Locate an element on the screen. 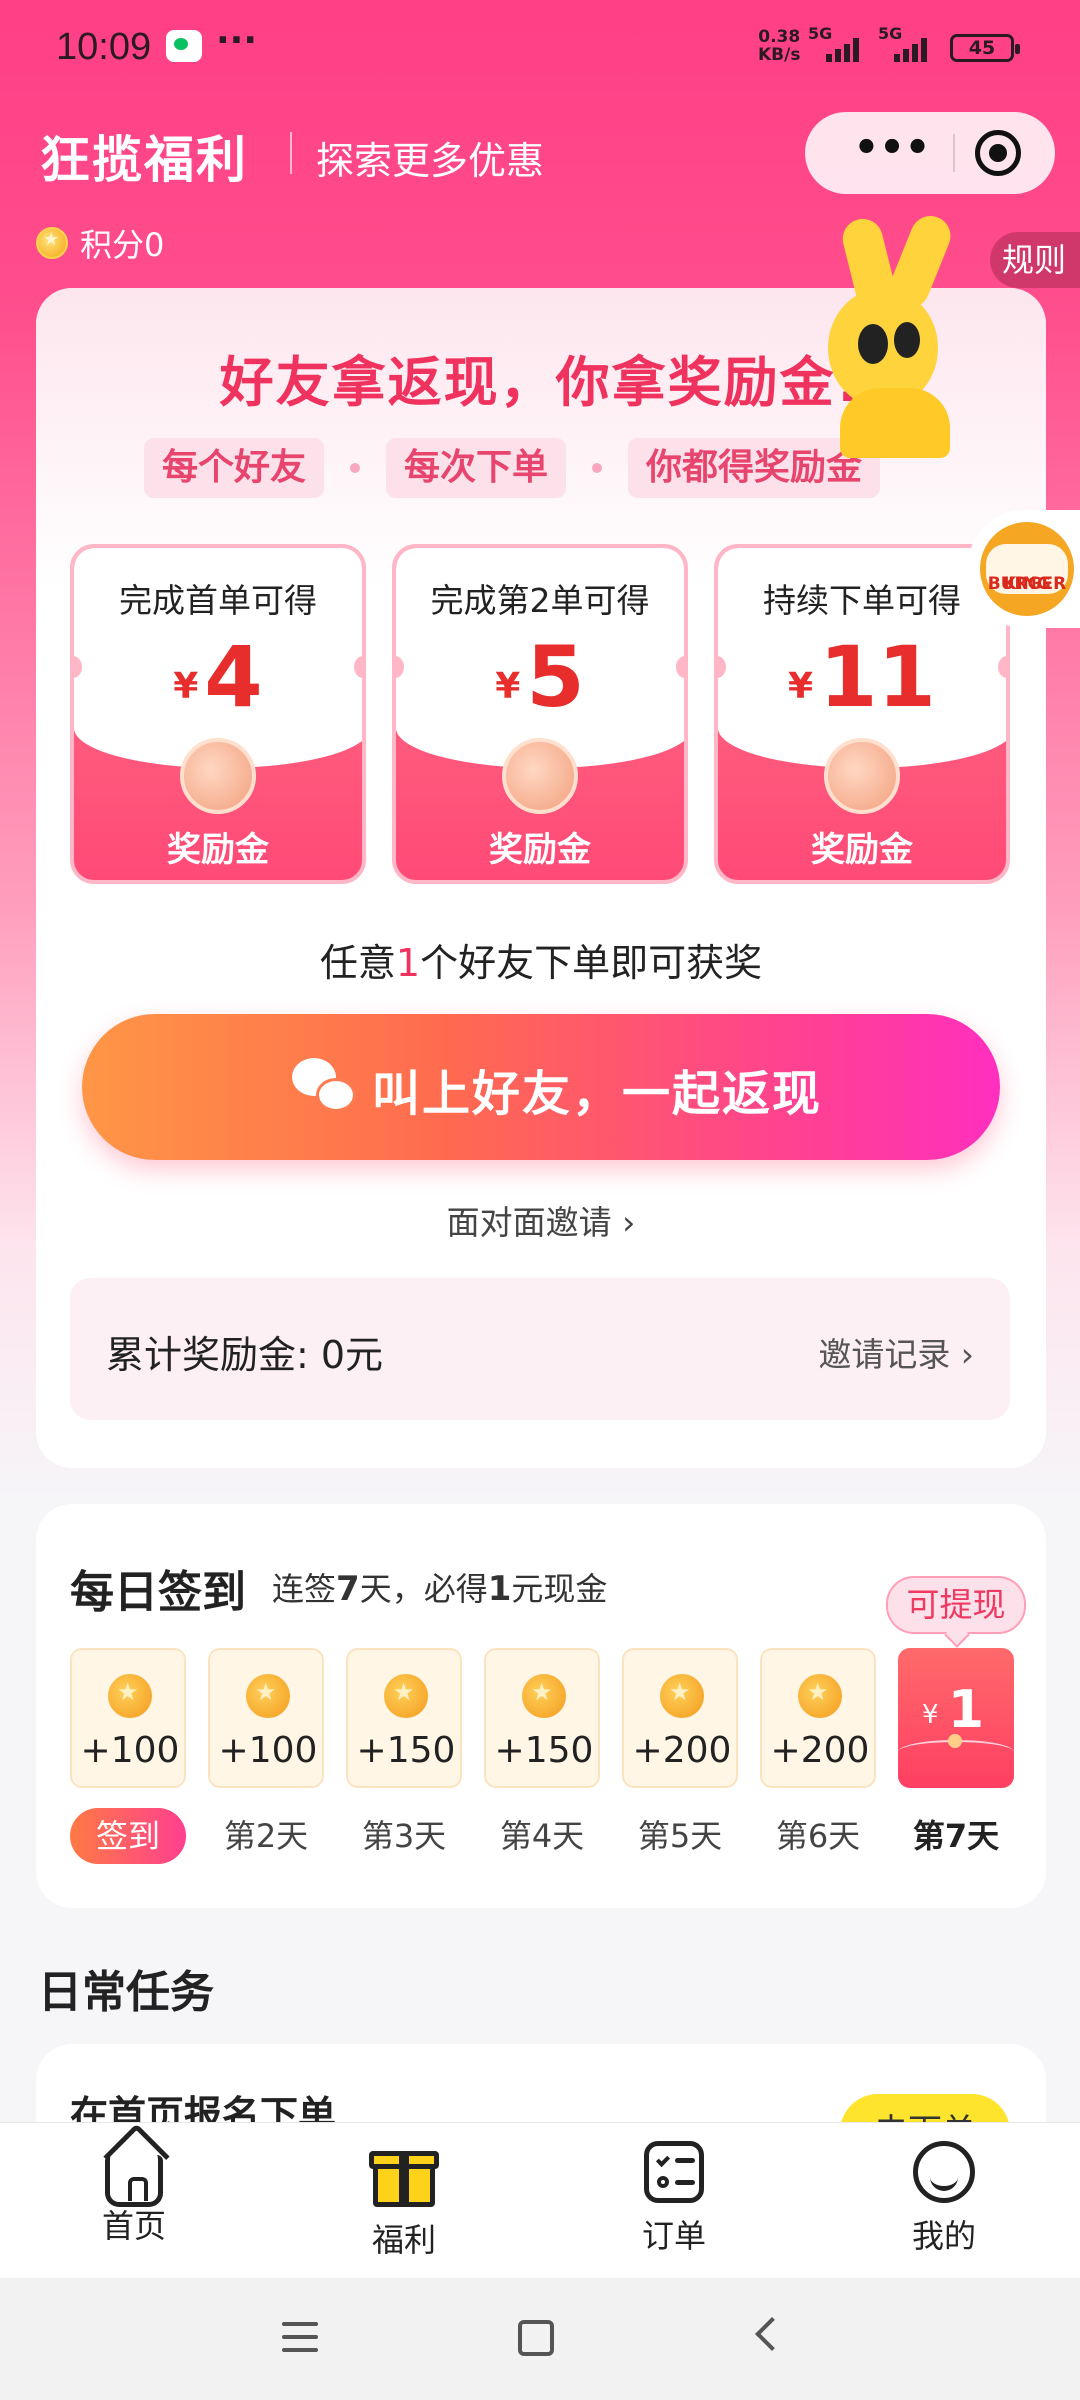 The height and width of the screenshot is (2400, 1080). invite-friends-button: 叫上好友，一起返现 is located at coordinates (541, 1087).